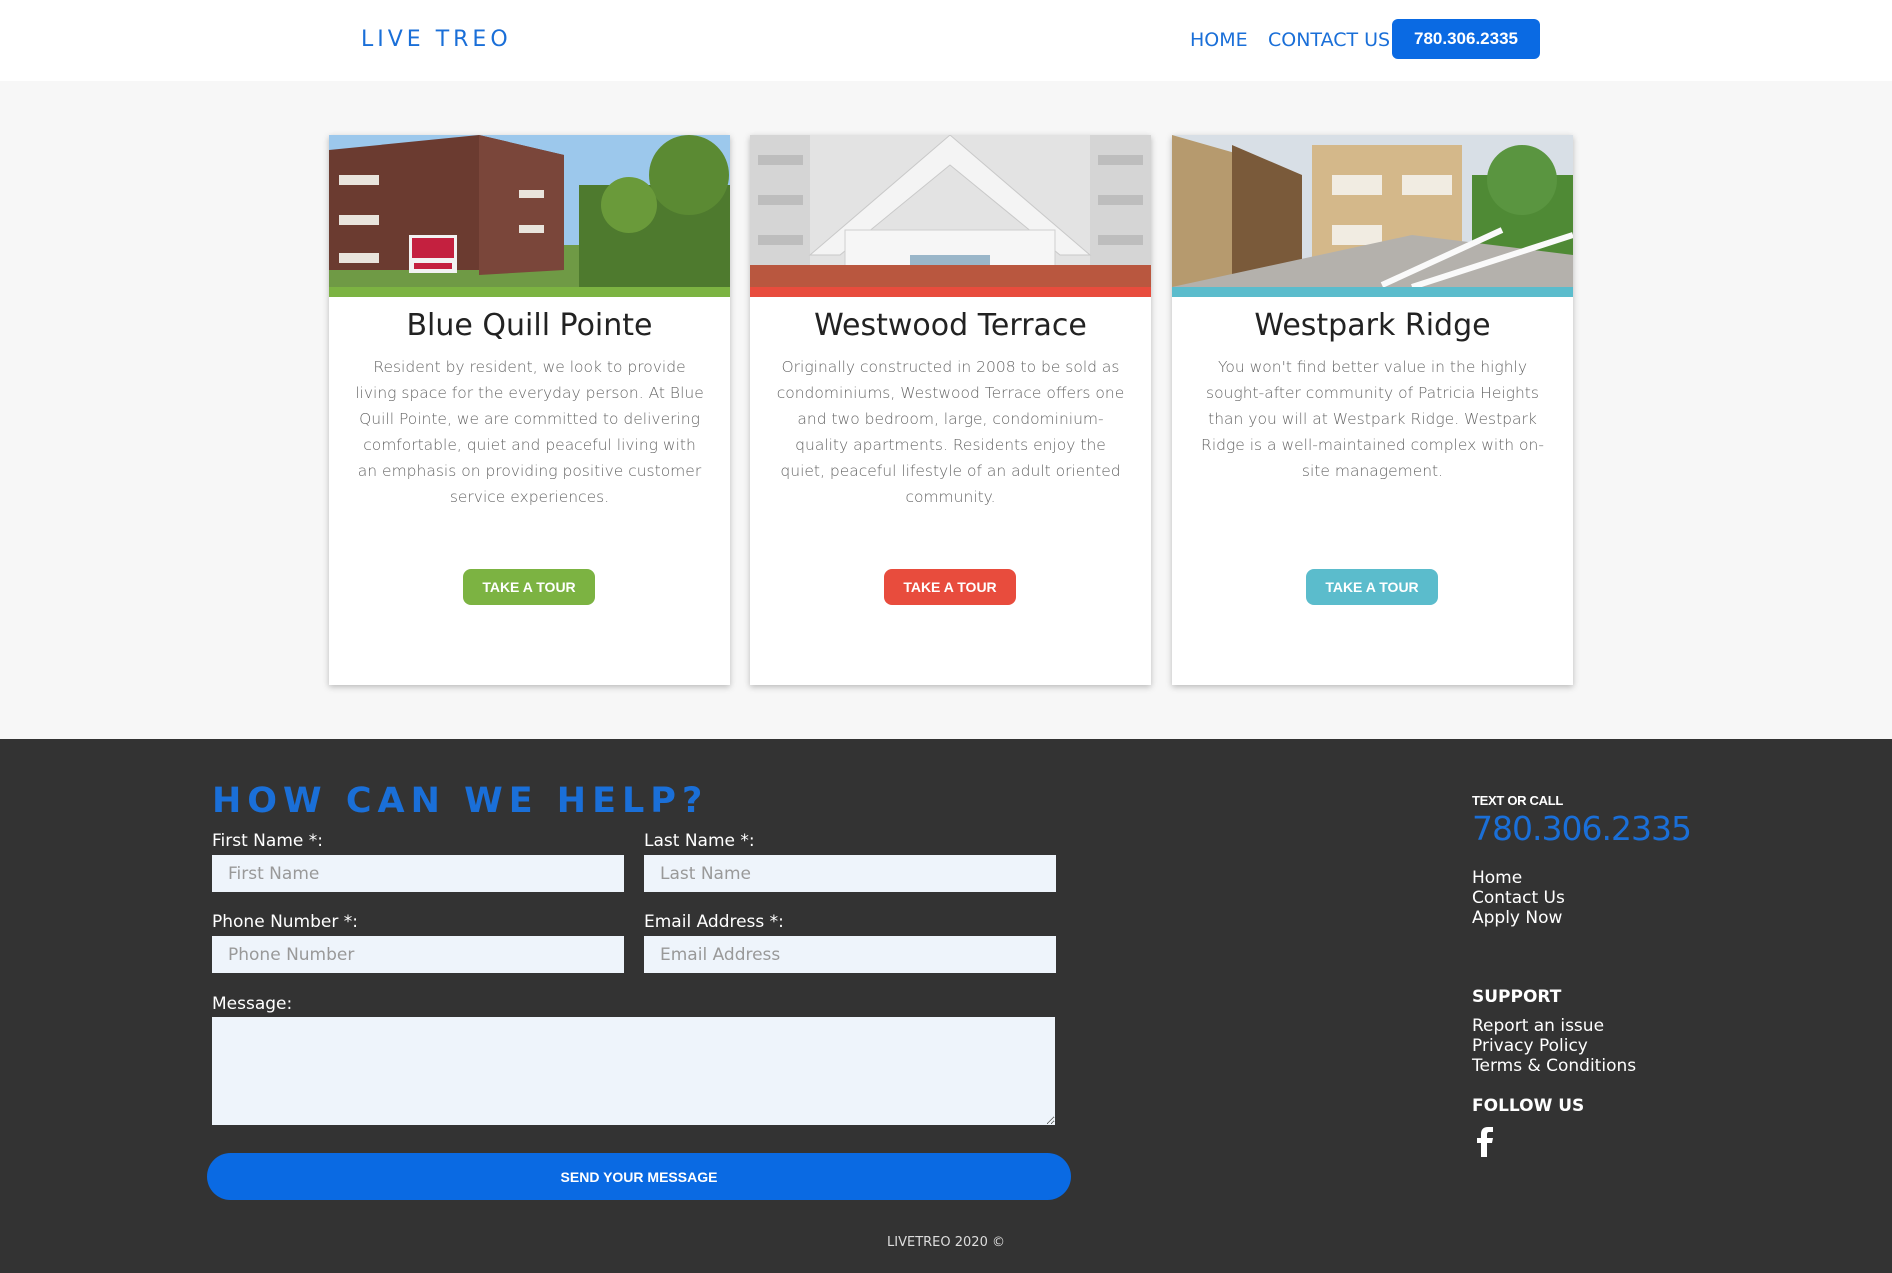 The height and width of the screenshot is (1273, 1892). I want to click on first-name-input, so click(418, 873).